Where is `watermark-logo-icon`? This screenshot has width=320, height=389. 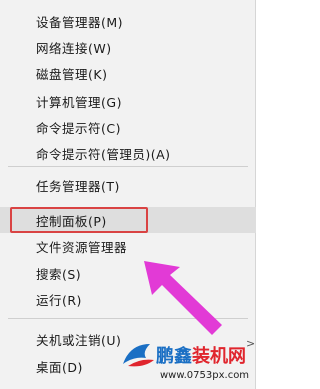
watermark-logo-icon is located at coordinates (138, 355).